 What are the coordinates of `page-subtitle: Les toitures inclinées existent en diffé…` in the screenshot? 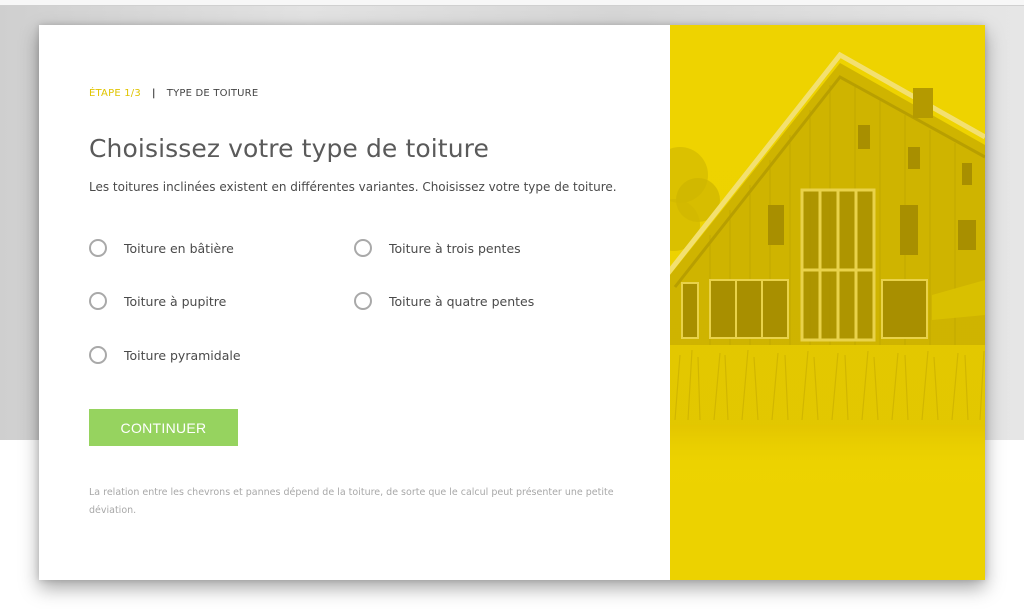 It's located at (353, 187).